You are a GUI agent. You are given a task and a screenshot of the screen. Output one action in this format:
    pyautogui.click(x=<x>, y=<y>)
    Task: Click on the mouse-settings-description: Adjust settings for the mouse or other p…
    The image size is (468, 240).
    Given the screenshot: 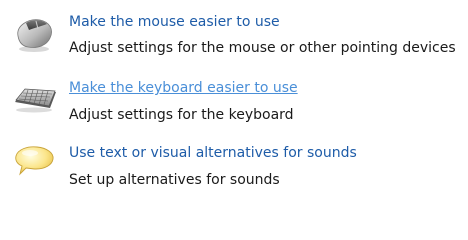 What is the action you would take?
    pyautogui.click(x=262, y=48)
    